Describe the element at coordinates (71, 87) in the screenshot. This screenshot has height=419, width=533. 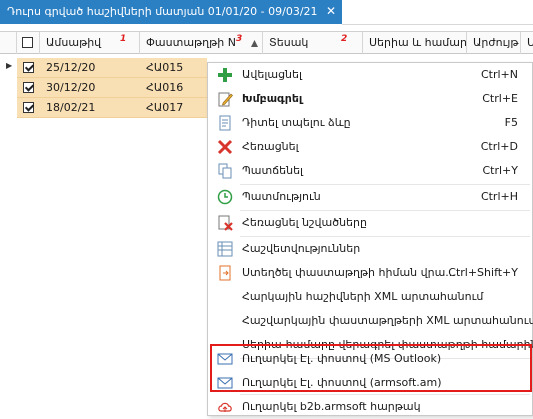
I see `cell-date: 30/12/20` at that location.